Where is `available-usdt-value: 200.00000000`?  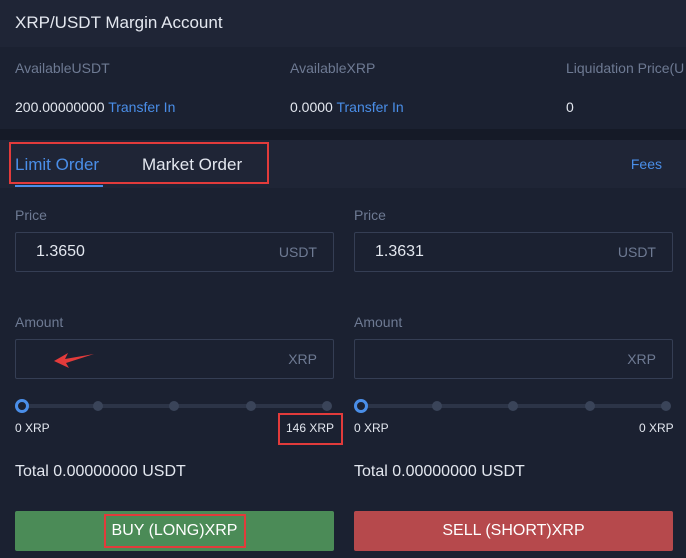
available-usdt-value: 200.00000000 is located at coordinates (60, 107).